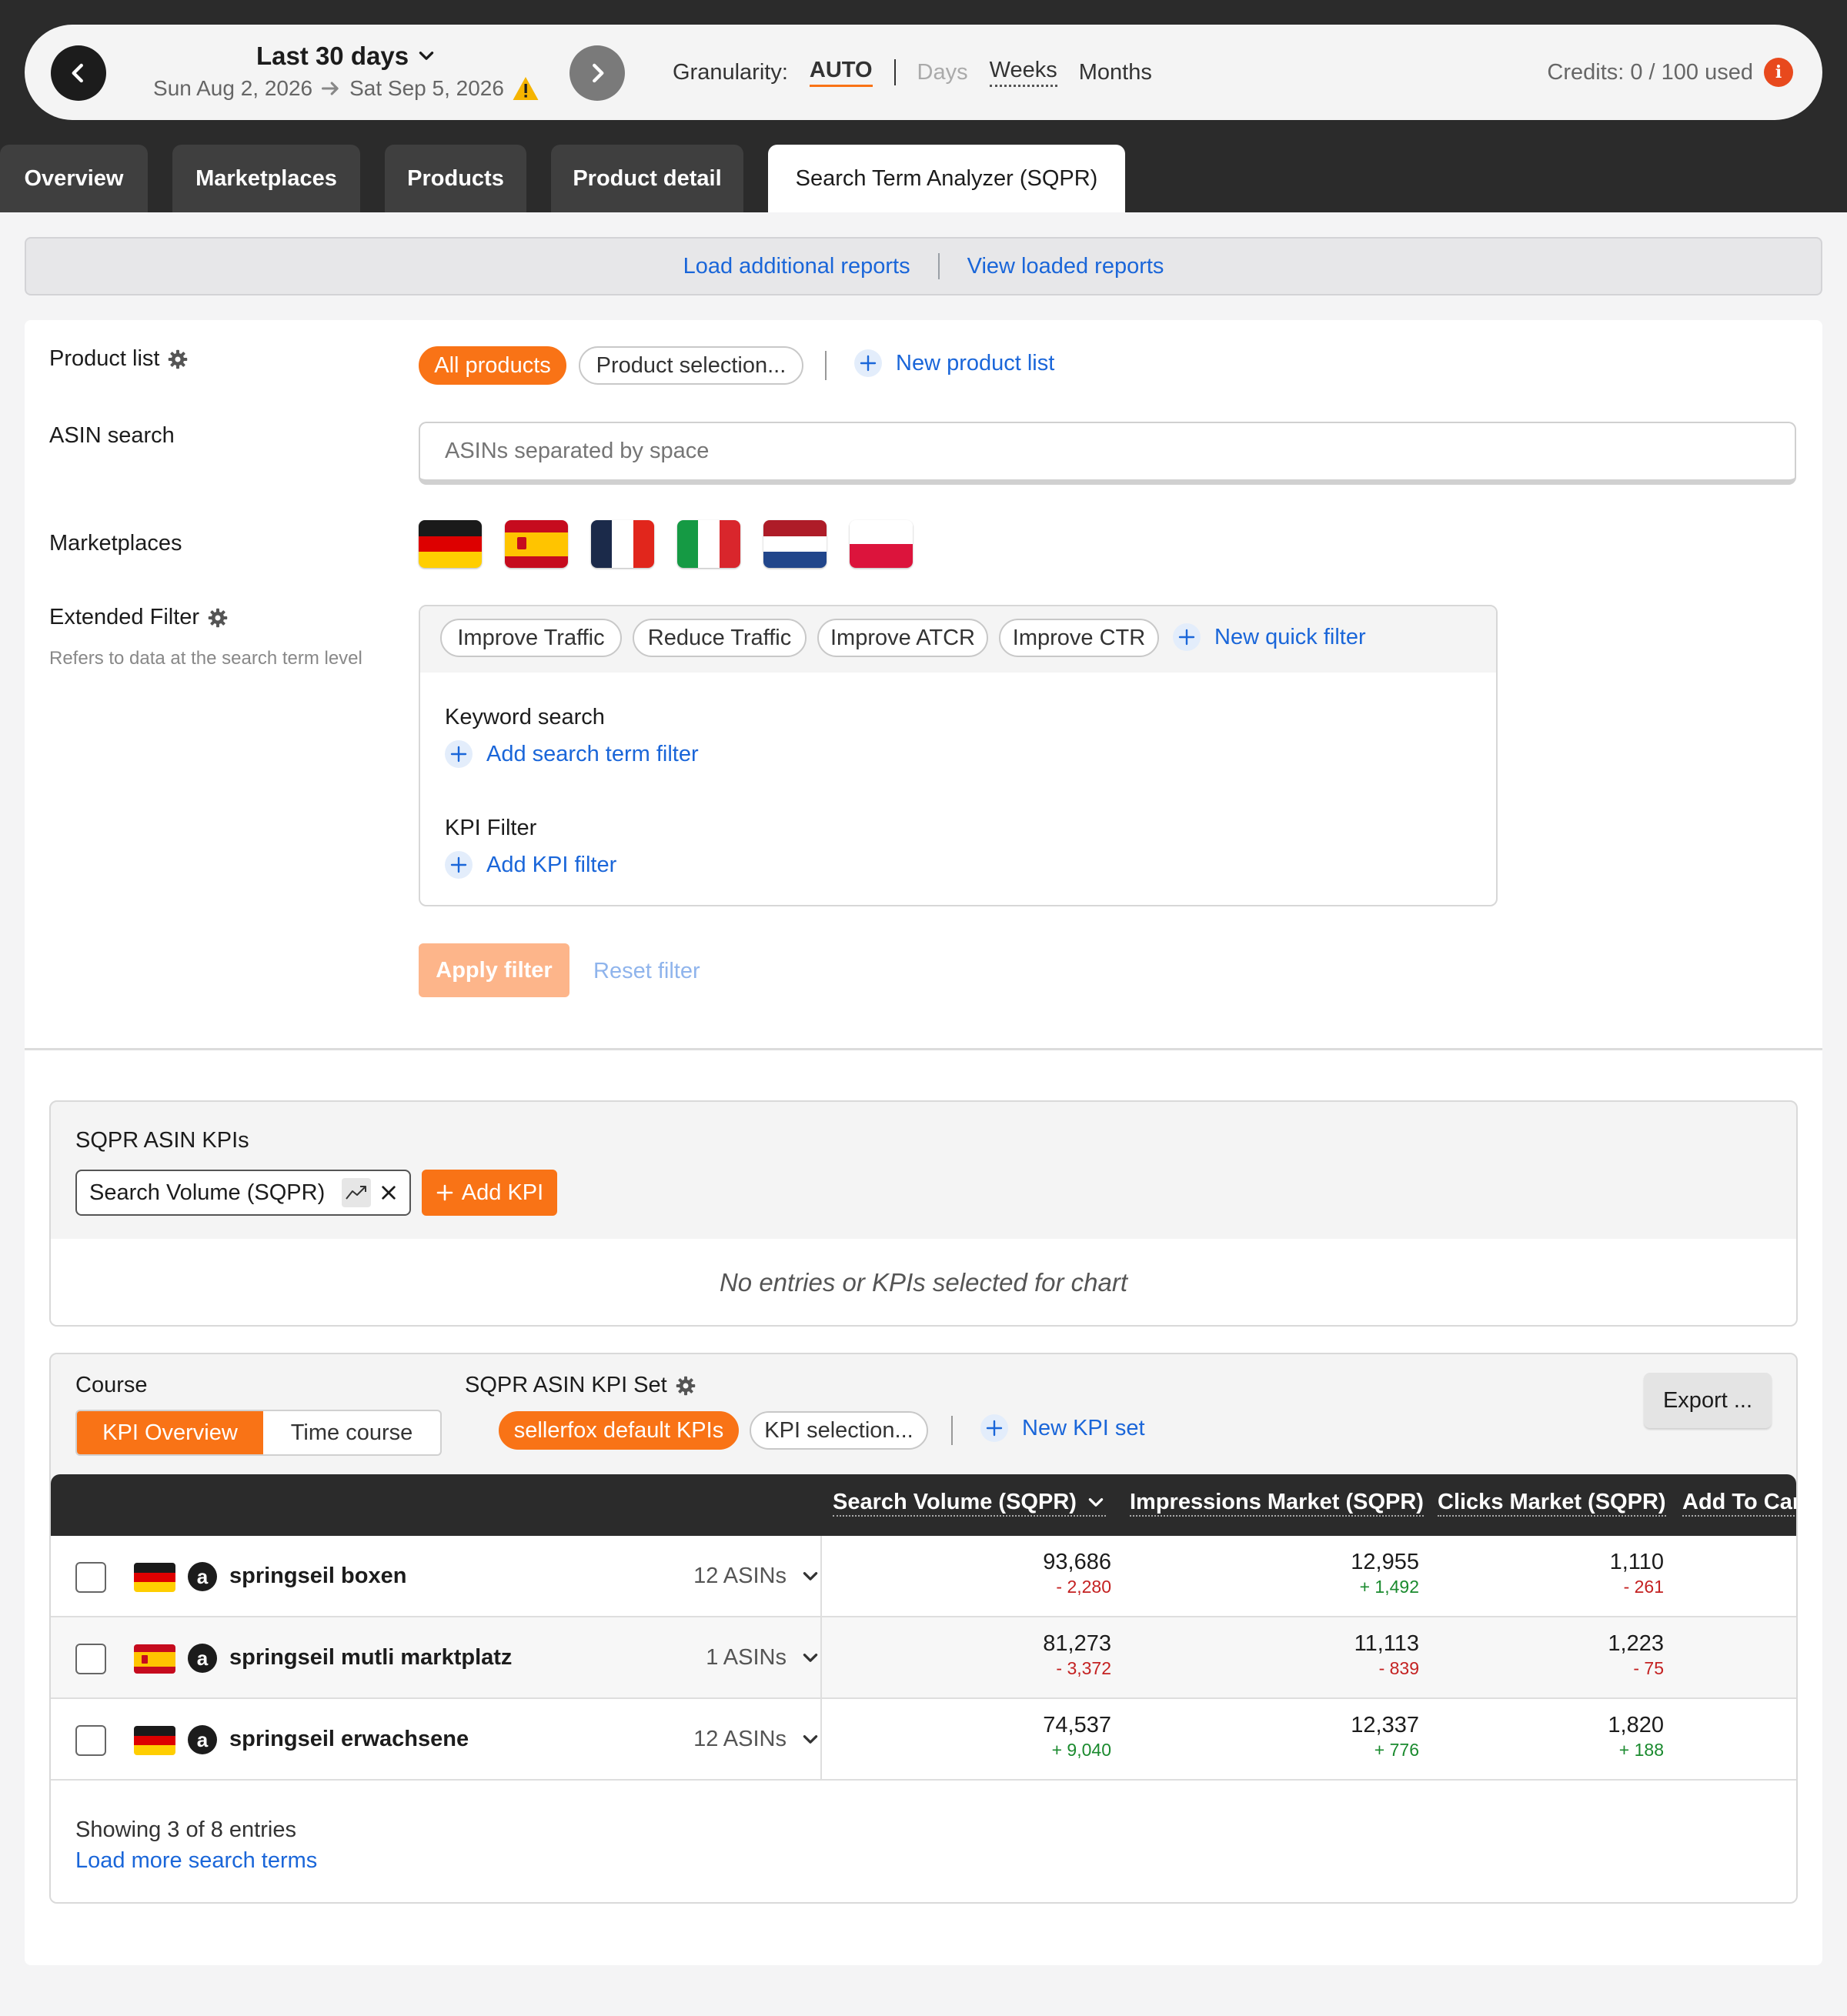 This screenshot has width=1847, height=2016. Describe the element at coordinates (1077, 1572) in the screenshot. I see `cell-search-volume: 93,686 - 2,280` at that location.